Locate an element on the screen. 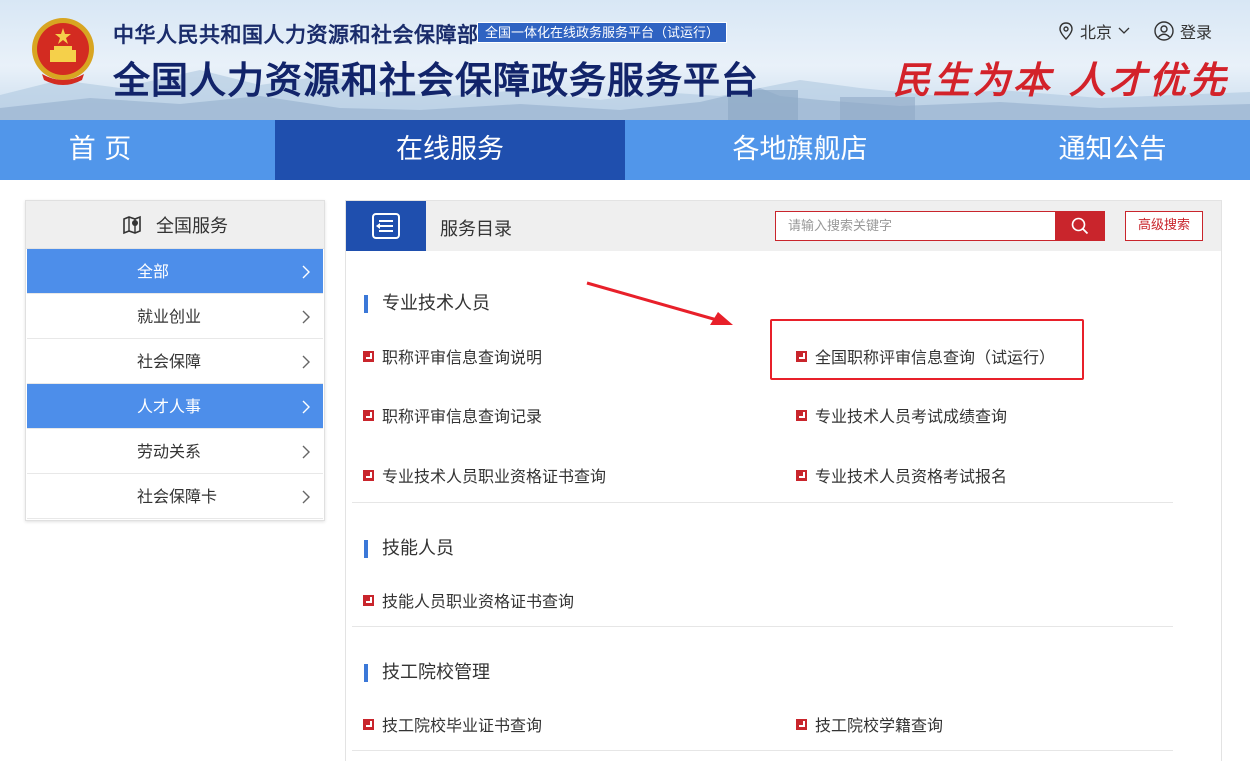  annotation-highlight-box is located at coordinates (927, 349).